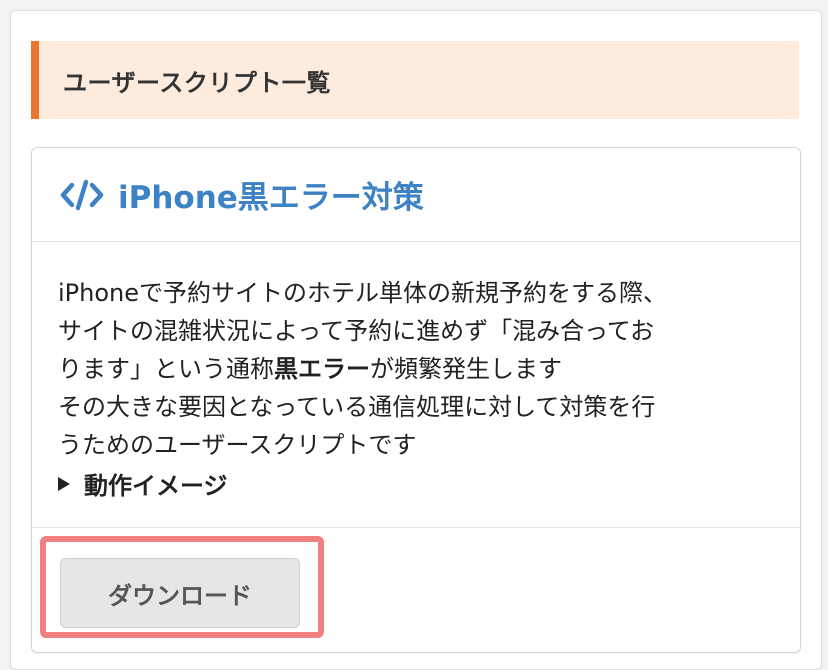 This screenshot has height=670, width=828. Describe the element at coordinates (417, 483) in the screenshot. I see `details-toggle: 動作イメージ` at that location.